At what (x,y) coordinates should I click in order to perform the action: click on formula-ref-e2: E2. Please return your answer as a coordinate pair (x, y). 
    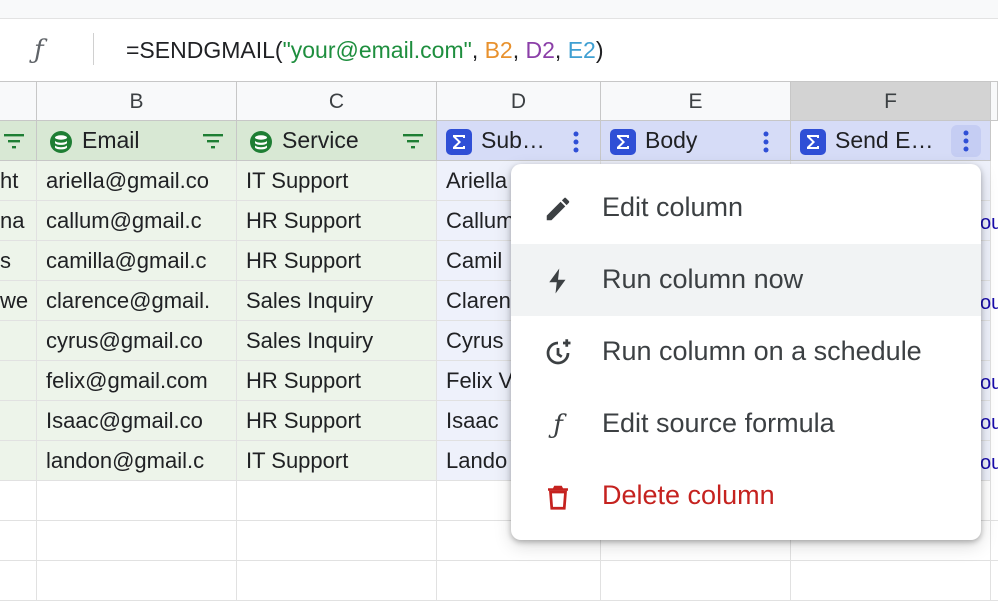
    Looking at the image, I should click on (581, 50).